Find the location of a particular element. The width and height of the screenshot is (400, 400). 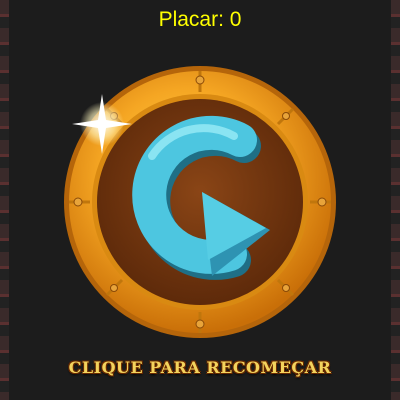

score-display: Placar: 0 is located at coordinates (200, 19).